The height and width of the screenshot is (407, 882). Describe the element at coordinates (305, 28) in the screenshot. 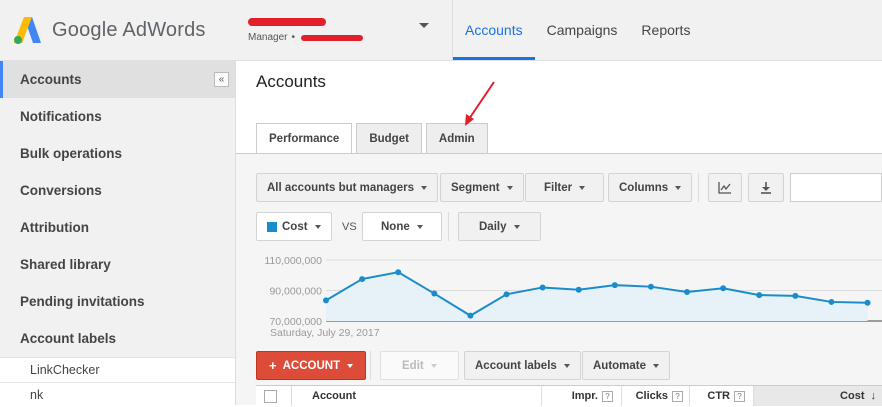

I see `account-switcher: Manager •` at that location.